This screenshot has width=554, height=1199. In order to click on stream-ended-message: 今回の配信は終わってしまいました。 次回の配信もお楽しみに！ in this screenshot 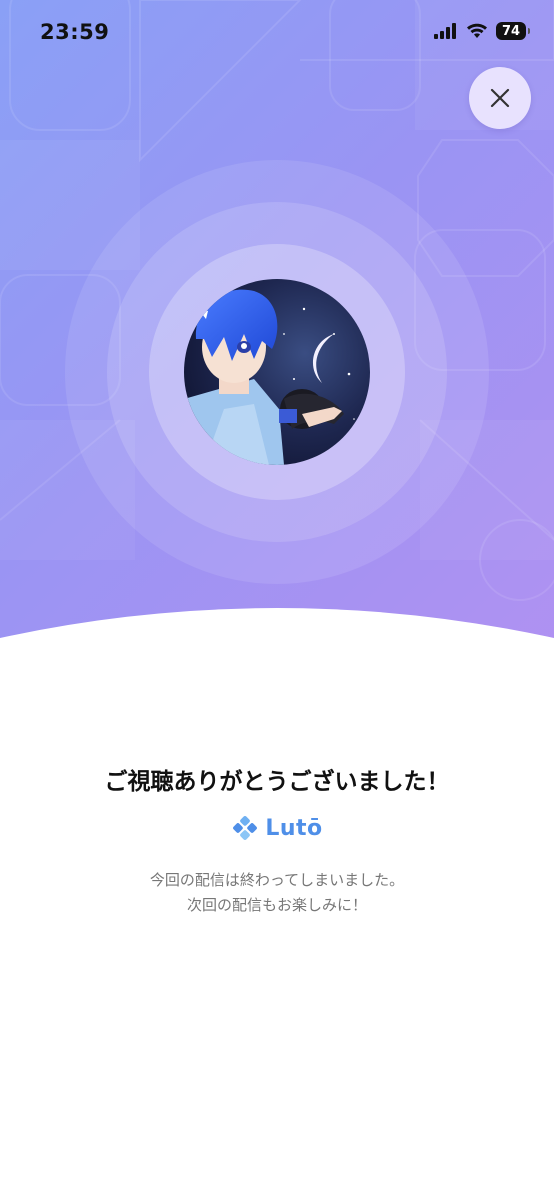, I will do `click(277, 893)`.